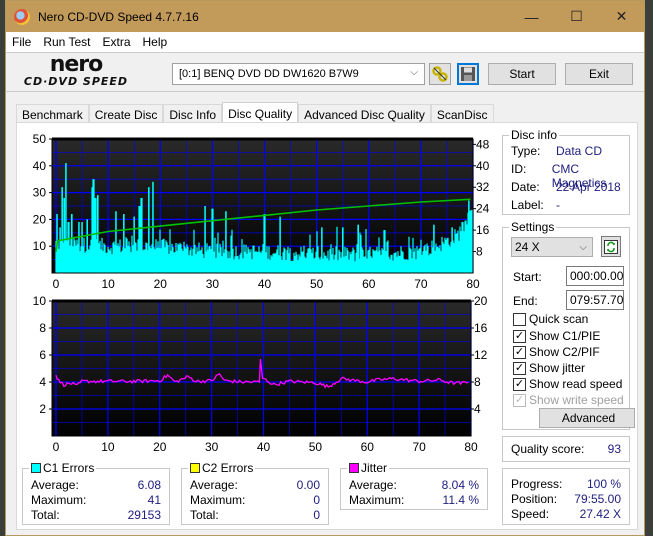  I want to click on checkbox-label: Quick scan, so click(559, 319).